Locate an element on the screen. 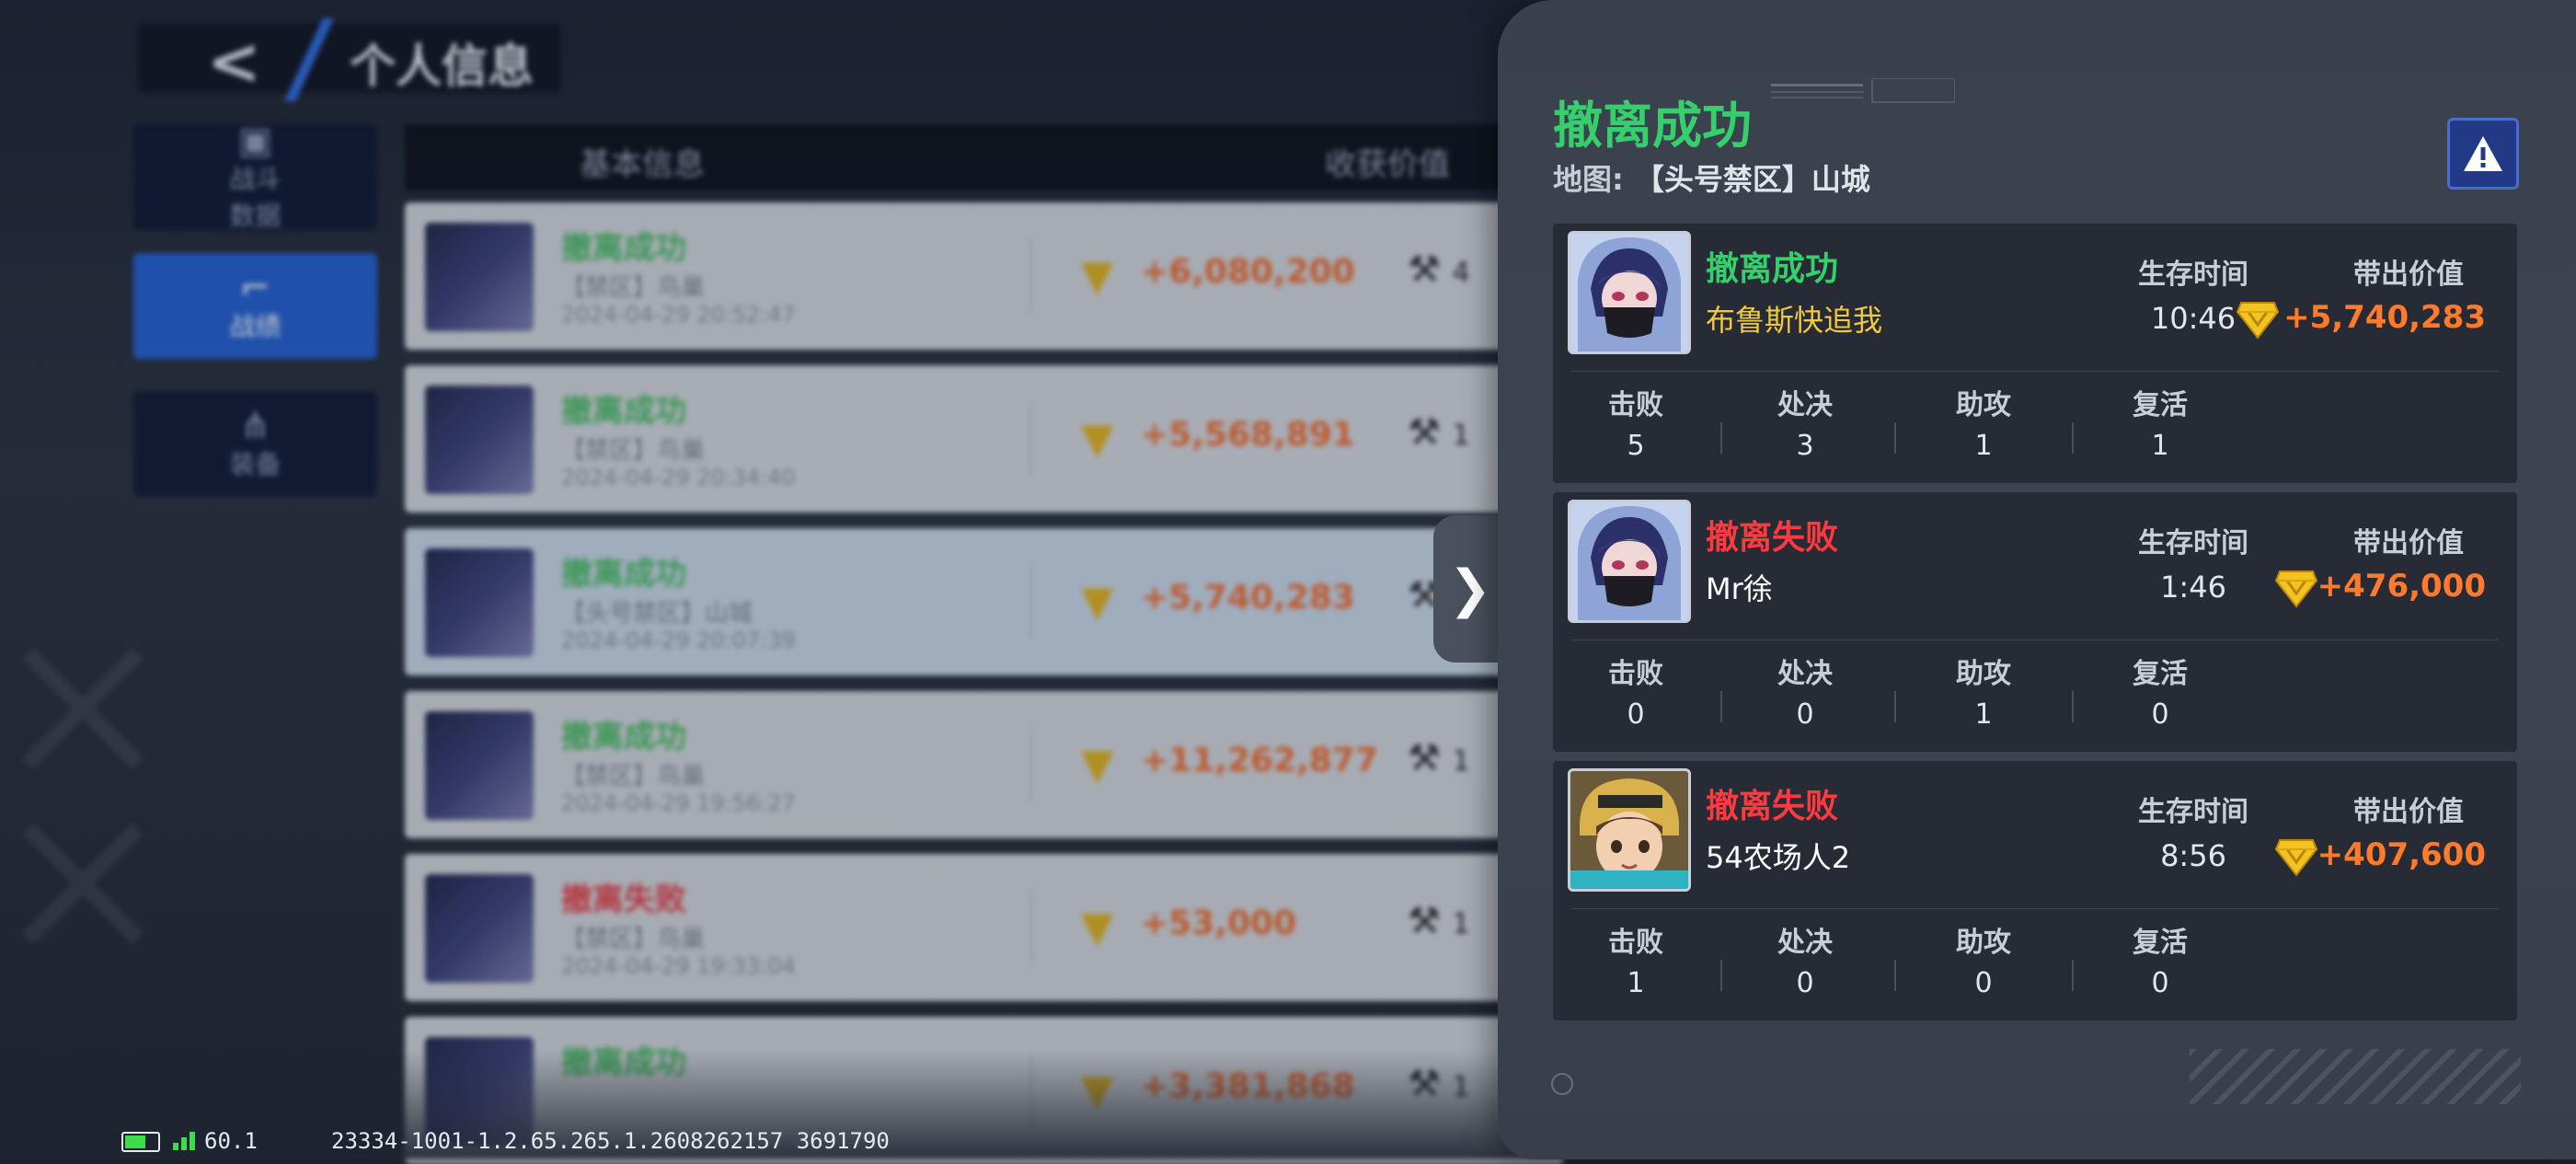 The height and width of the screenshot is (1164, 2576). row-divider is located at coordinates (1031, 764).